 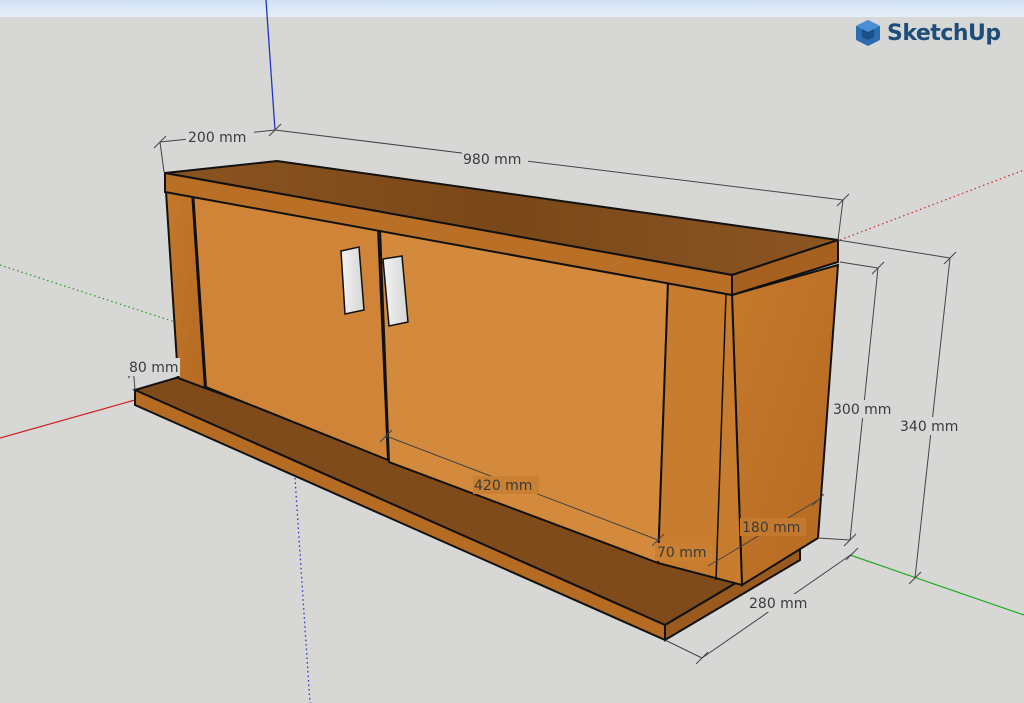 What do you see at coordinates (929, 427) in the screenshot?
I see `dim-total-height: 340 mm` at bounding box center [929, 427].